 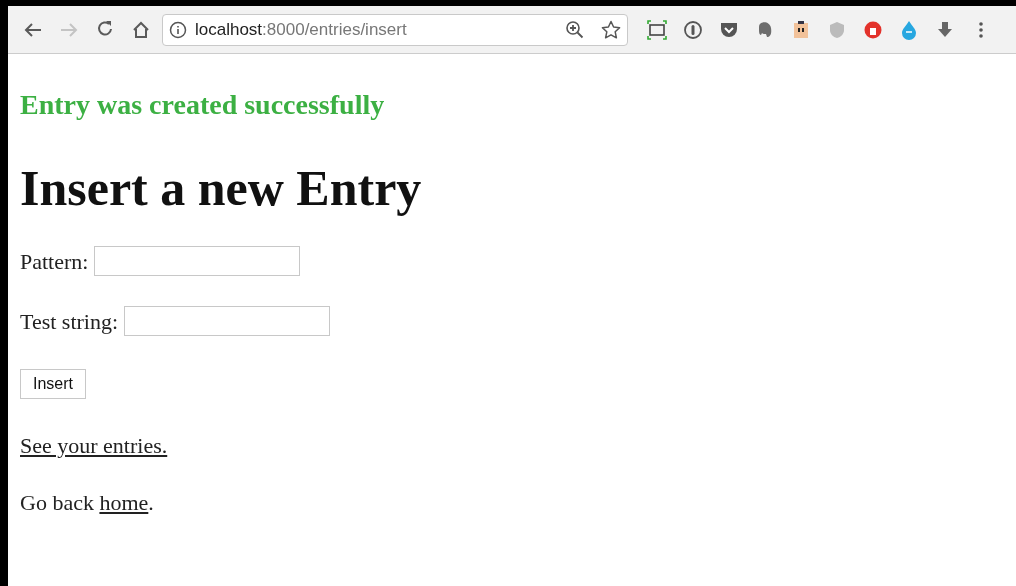 What do you see at coordinates (53, 383) in the screenshot?
I see `insert-button: Insert` at bounding box center [53, 383].